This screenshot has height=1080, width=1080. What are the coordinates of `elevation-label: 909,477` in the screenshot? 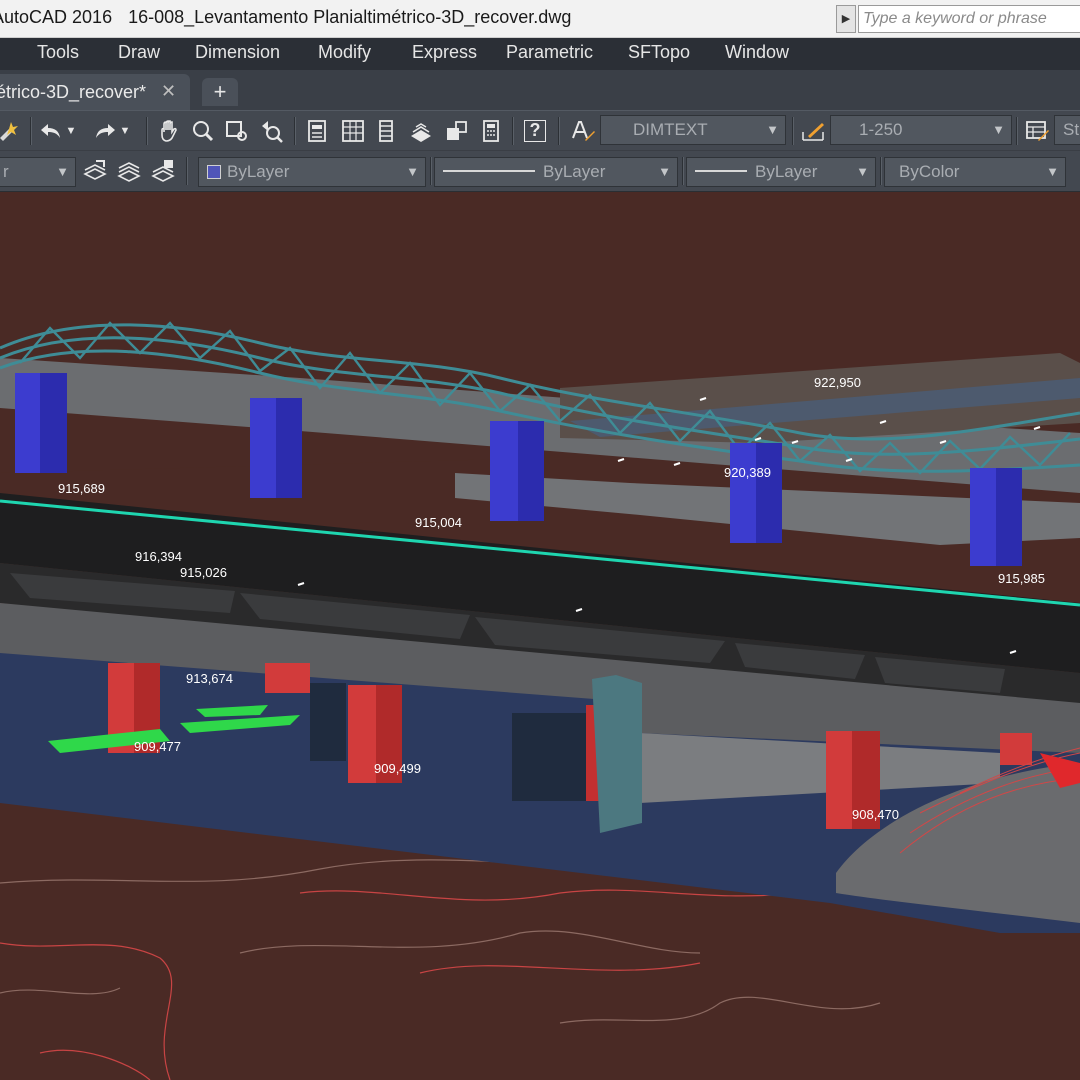 It's located at (157, 746).